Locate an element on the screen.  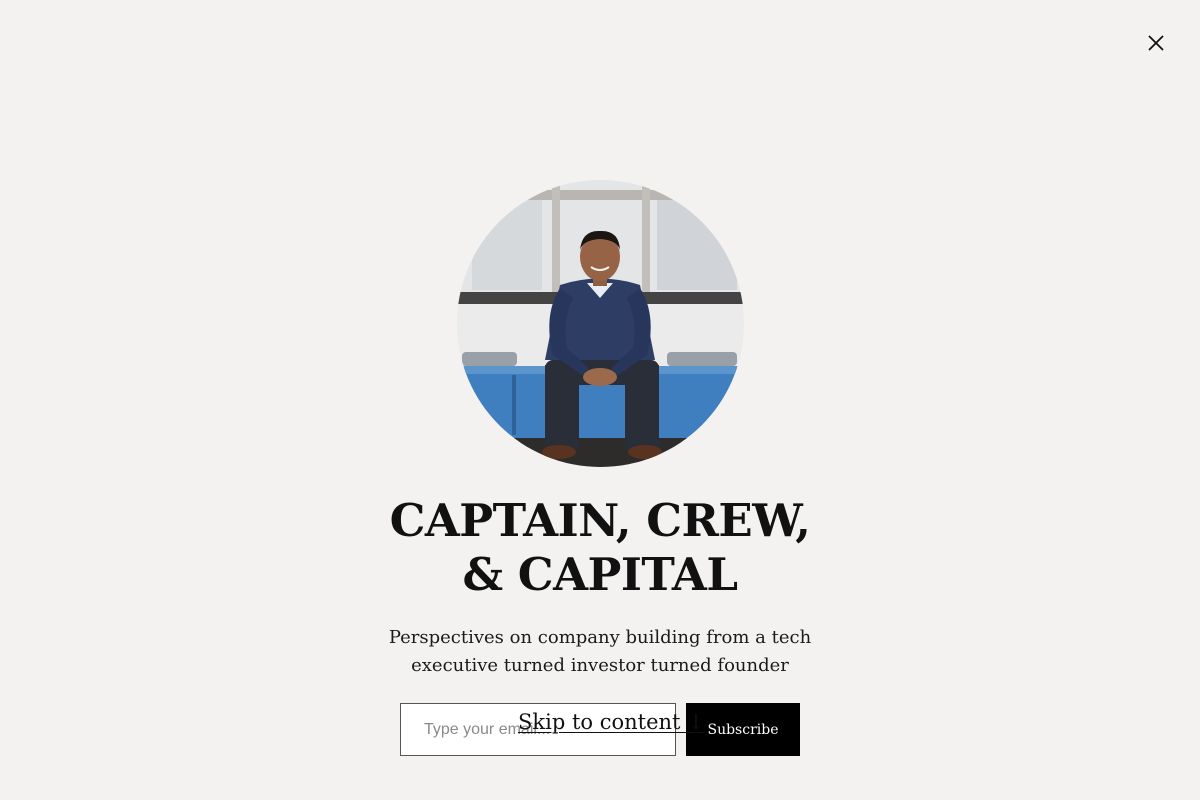
title-line-2: & CAPITAL is located at coordinates (600, 574).